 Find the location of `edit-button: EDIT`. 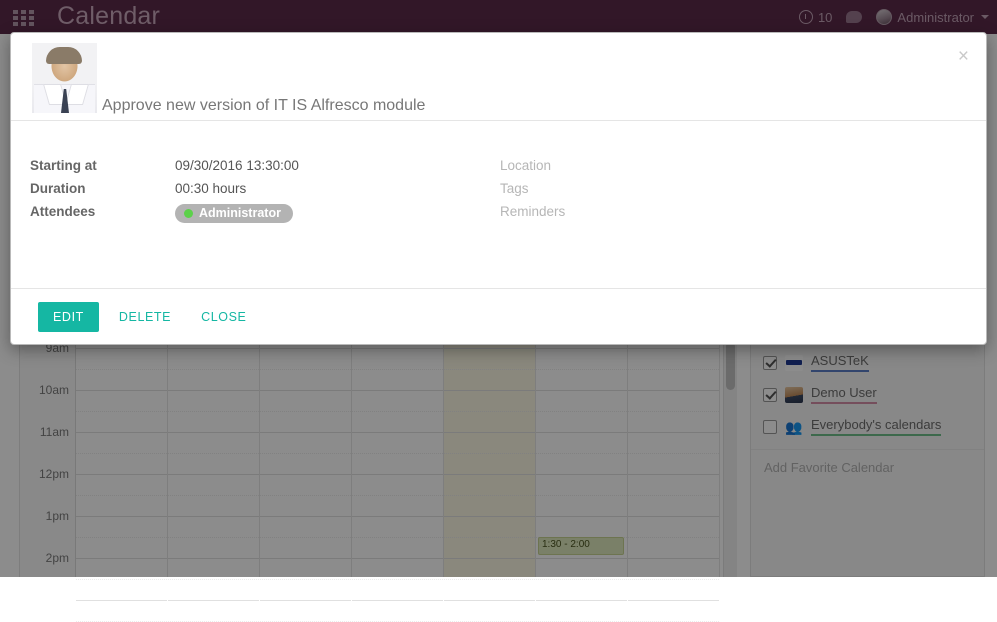

edit-button: EDIT is located at coordinates (68, 317).